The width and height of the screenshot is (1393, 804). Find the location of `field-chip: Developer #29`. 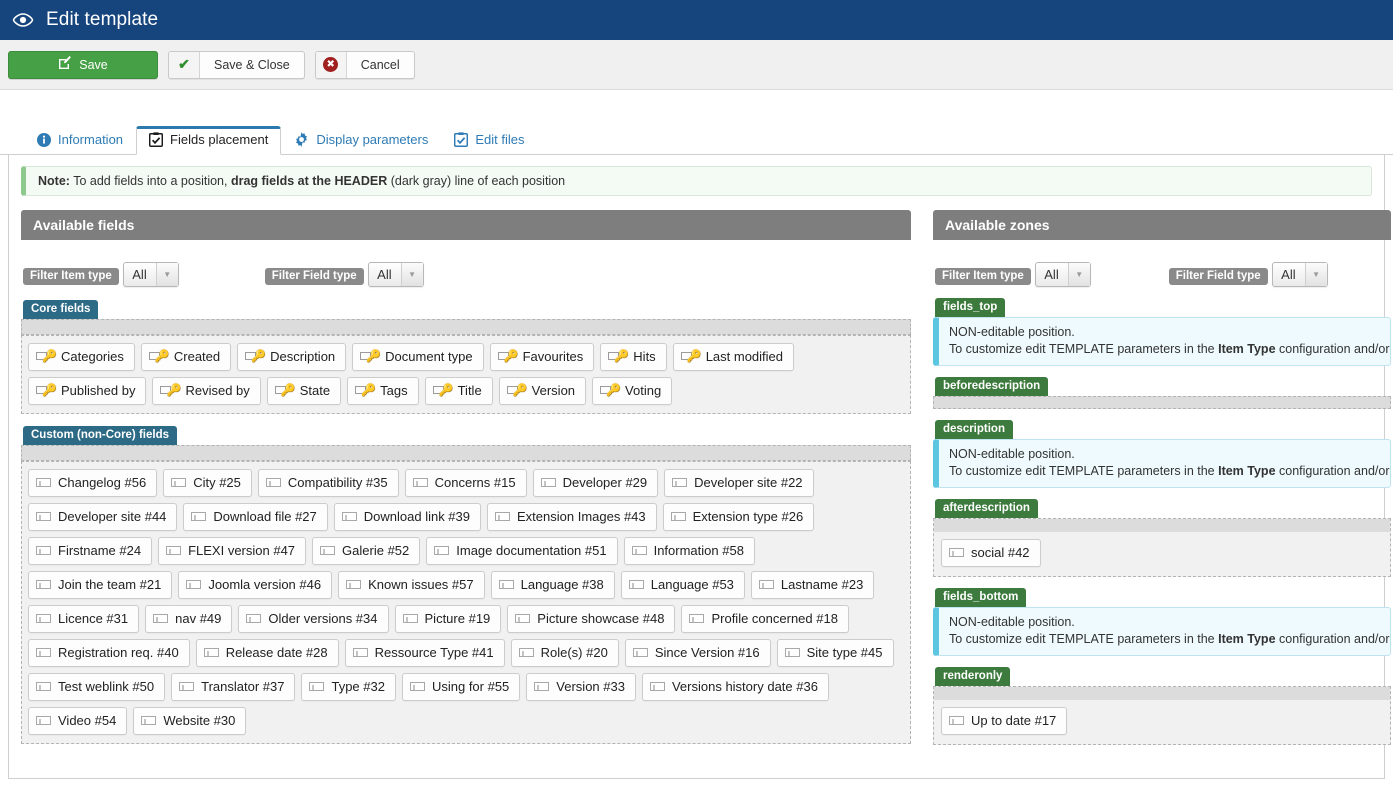

field-chip: Developer #29 is located at coordinates (595, 483).